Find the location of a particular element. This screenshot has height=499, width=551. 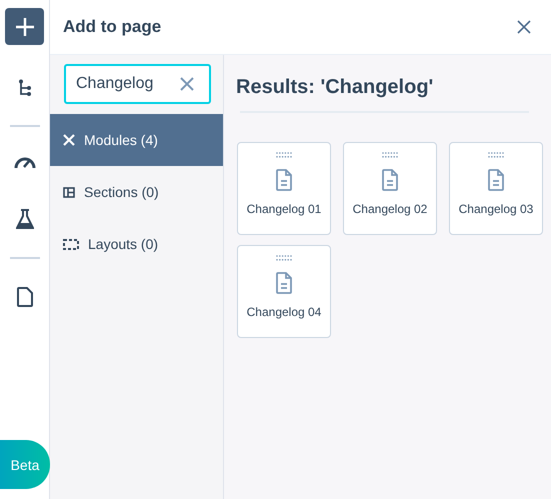

plus-icon is located at coordinates (24, 26).